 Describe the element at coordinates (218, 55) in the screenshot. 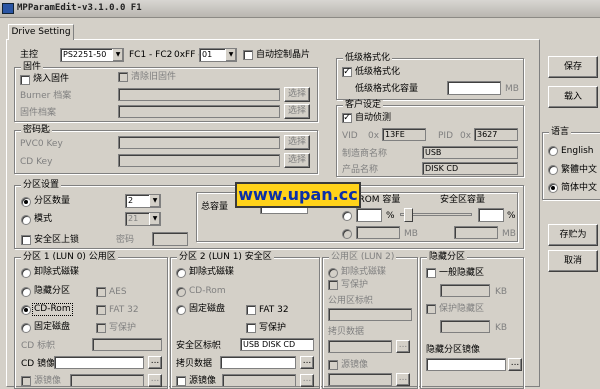

I see `fc-select: 01 ▼` at that location.